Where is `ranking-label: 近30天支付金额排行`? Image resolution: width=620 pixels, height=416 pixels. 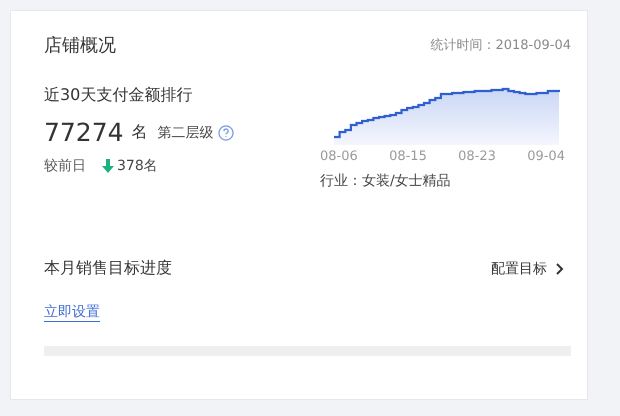 ranking-label: 近30天支付金额排行 is located at coordinates (119, 95).